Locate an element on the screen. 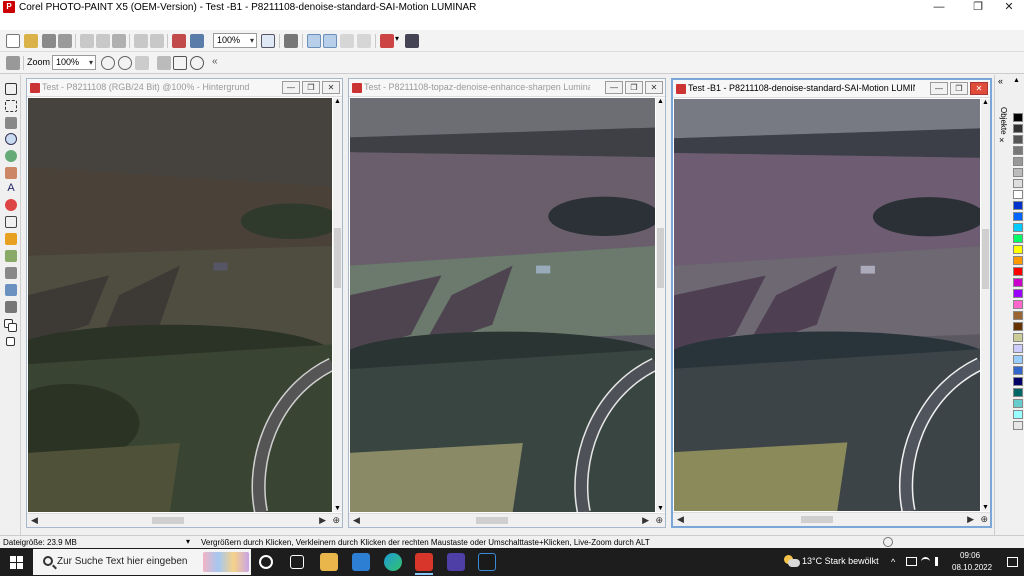  file-explorer-icon is located at coordinates (329, 562).